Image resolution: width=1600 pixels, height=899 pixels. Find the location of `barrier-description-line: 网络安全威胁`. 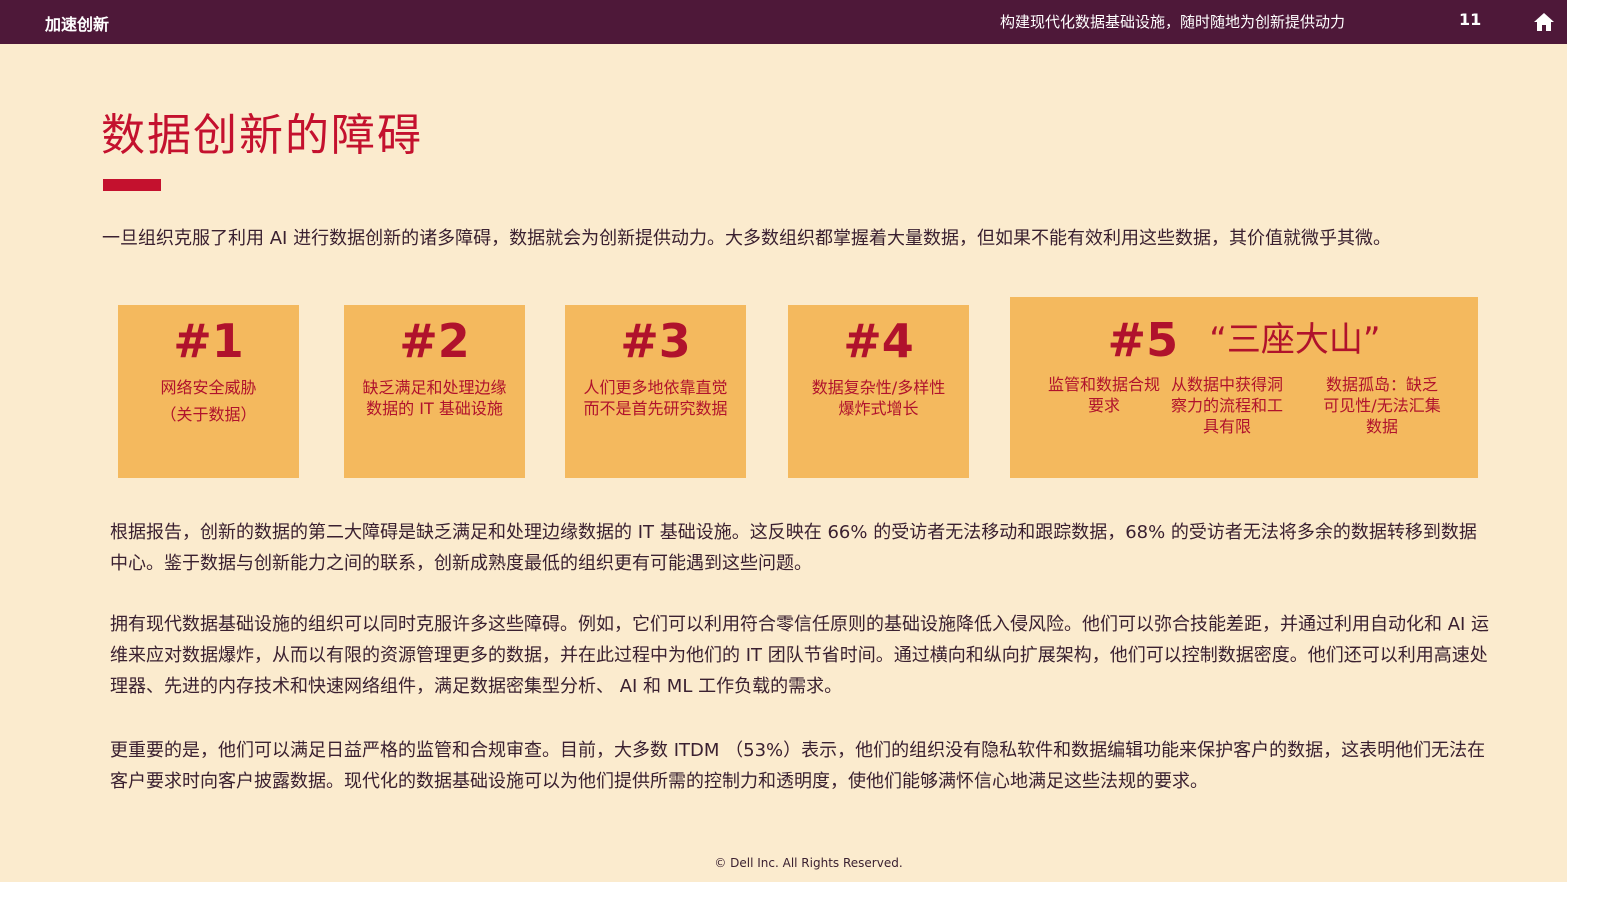

barrier-description-line: 网络安全威胁 is located at coordinates (208, 387).